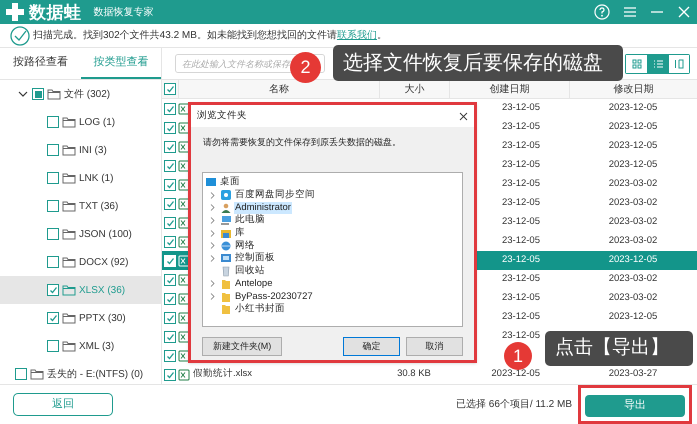 Image resolution: width=697 pixels, height=424 pixels. I want to click on tree-label: 文件 (302), so click(87, 95).